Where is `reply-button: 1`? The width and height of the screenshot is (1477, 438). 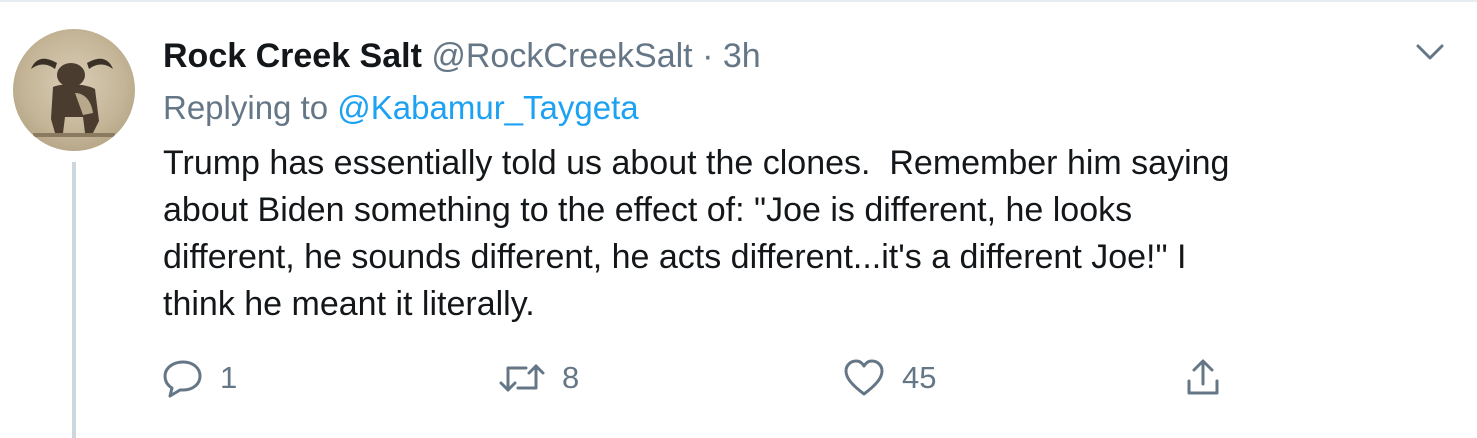
reply-button: 1 is located at coordinates (199, 378).